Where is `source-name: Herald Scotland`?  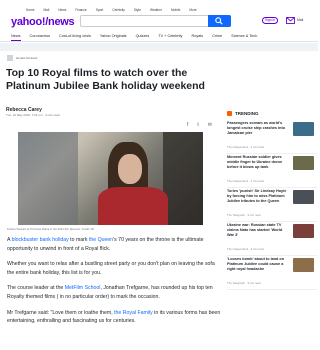
source-name: Herald Scotland is located at coordinates (26, 58).